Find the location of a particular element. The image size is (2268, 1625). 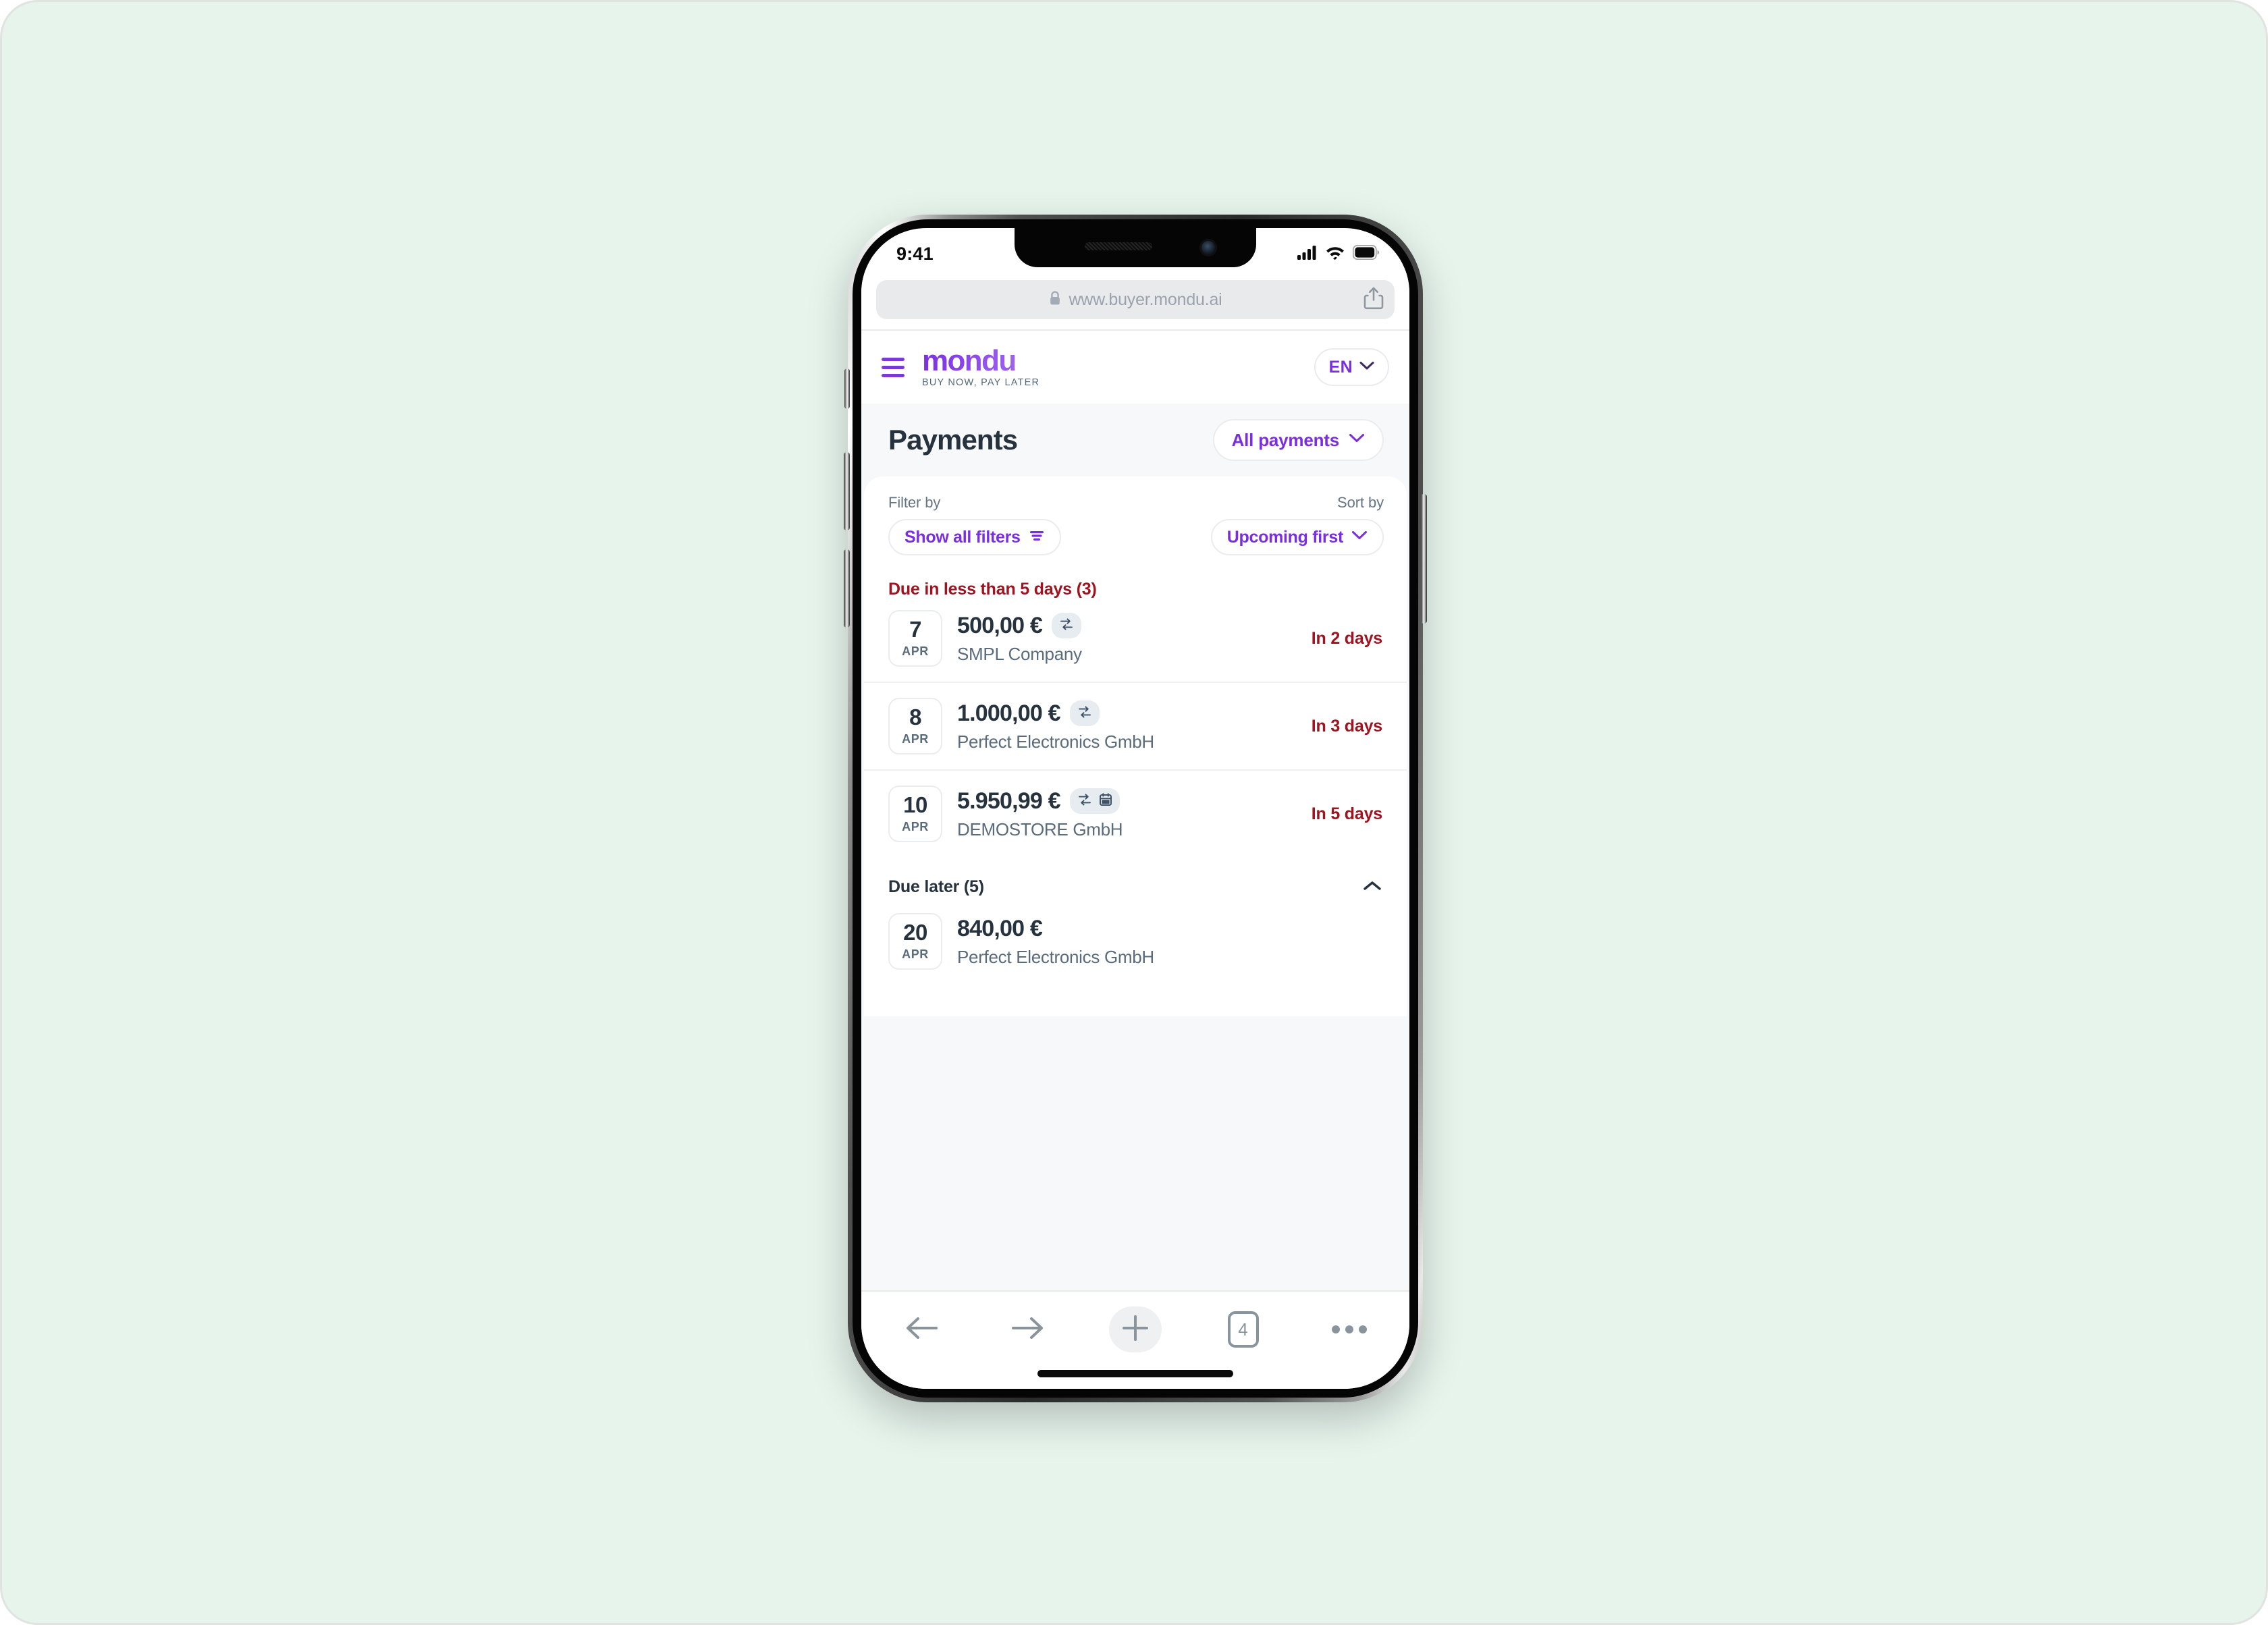

browser-new-tab-button is located at coordinates (1135, 1329).